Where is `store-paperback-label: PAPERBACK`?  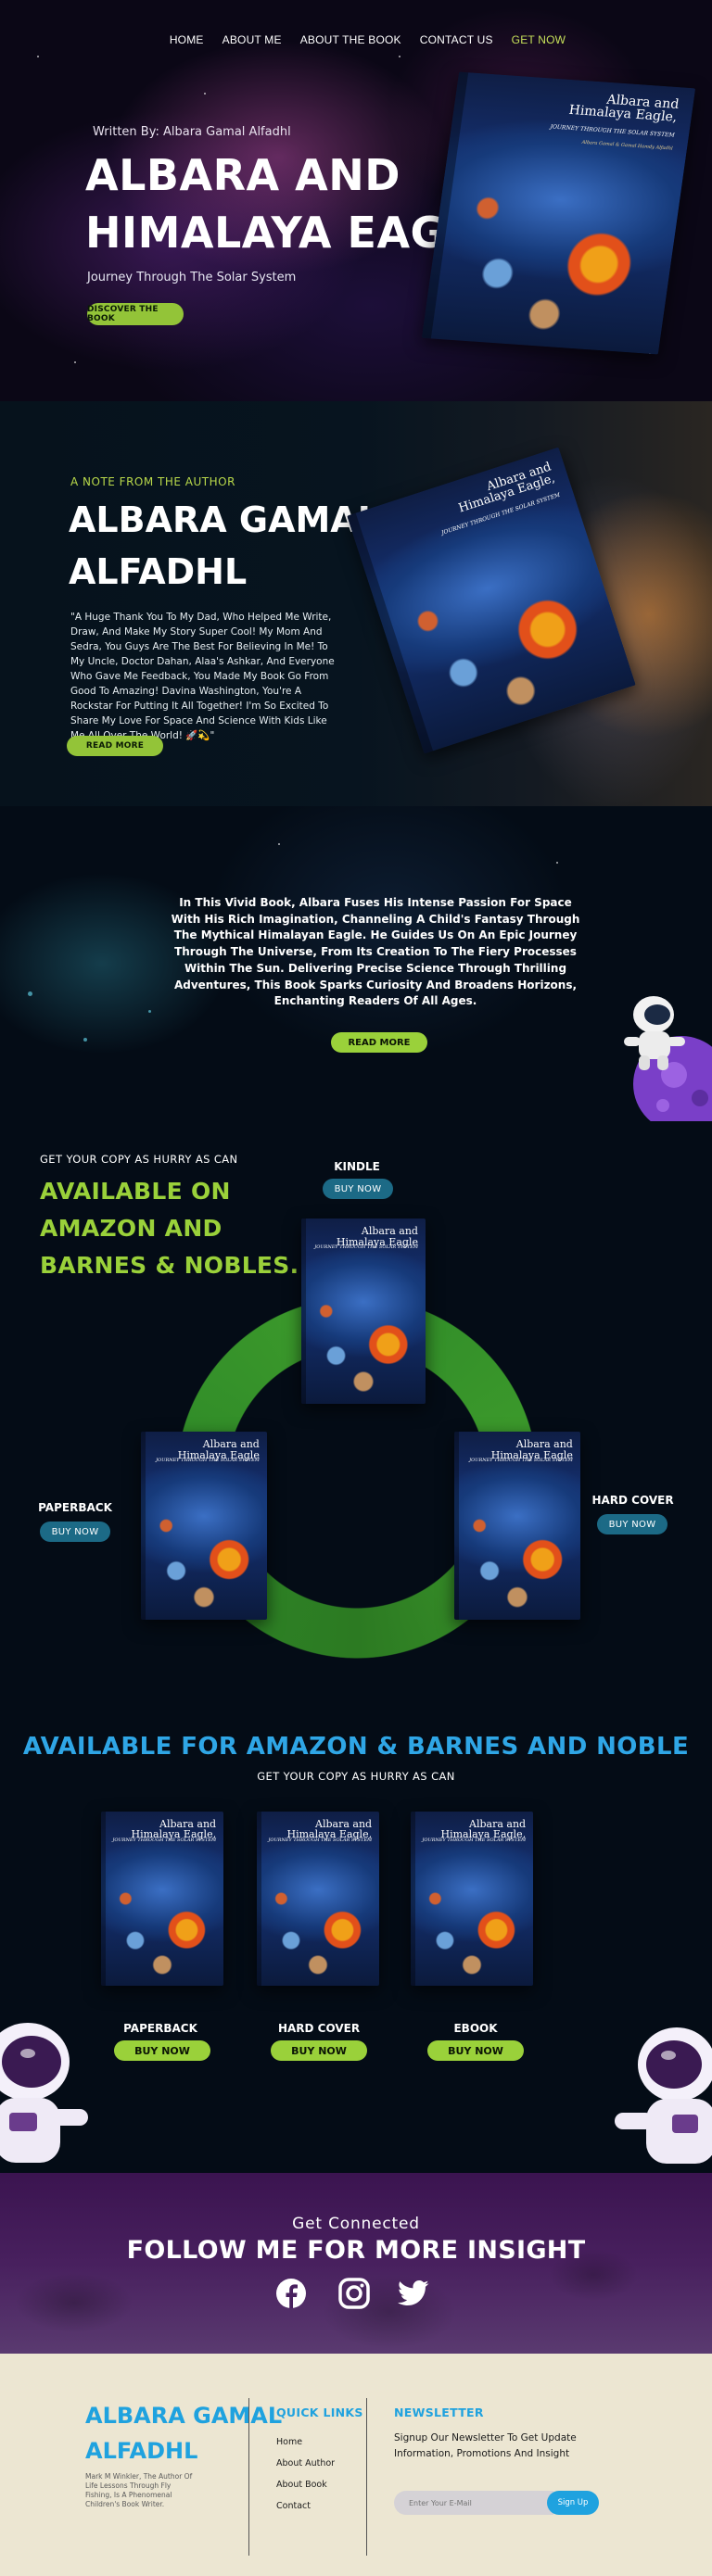 store-paperback-label: PAPERBACK is located at coordinates (160, 2029).